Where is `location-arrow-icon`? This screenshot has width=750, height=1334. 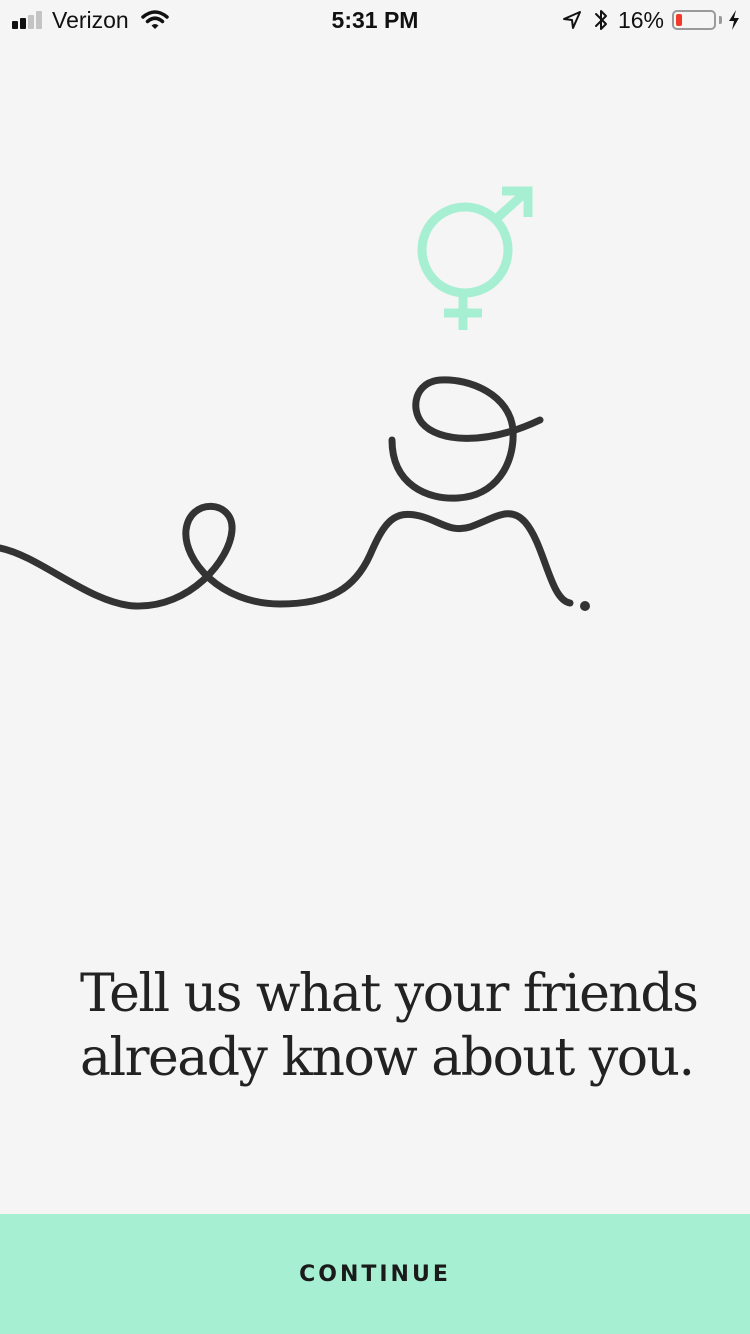
location-arrow-icon is located at coordinates (571, 20).